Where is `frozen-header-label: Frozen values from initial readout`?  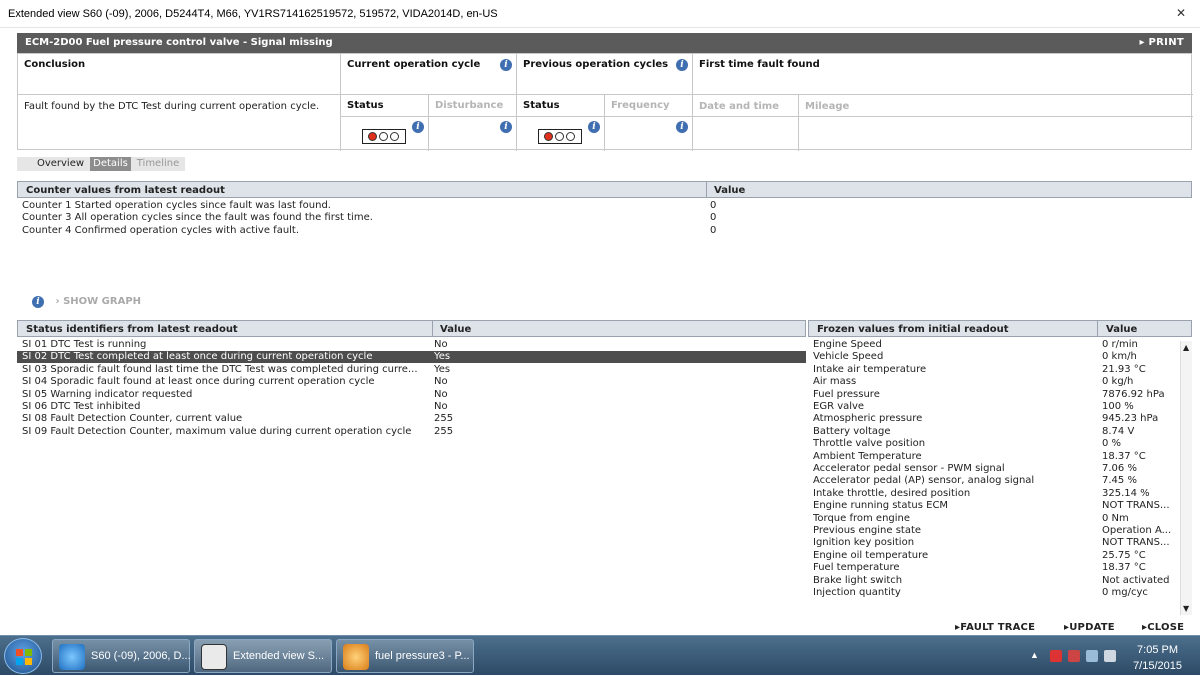 frozen-header-label: Frozen values from initial readout is located at coordinates (913, 329).